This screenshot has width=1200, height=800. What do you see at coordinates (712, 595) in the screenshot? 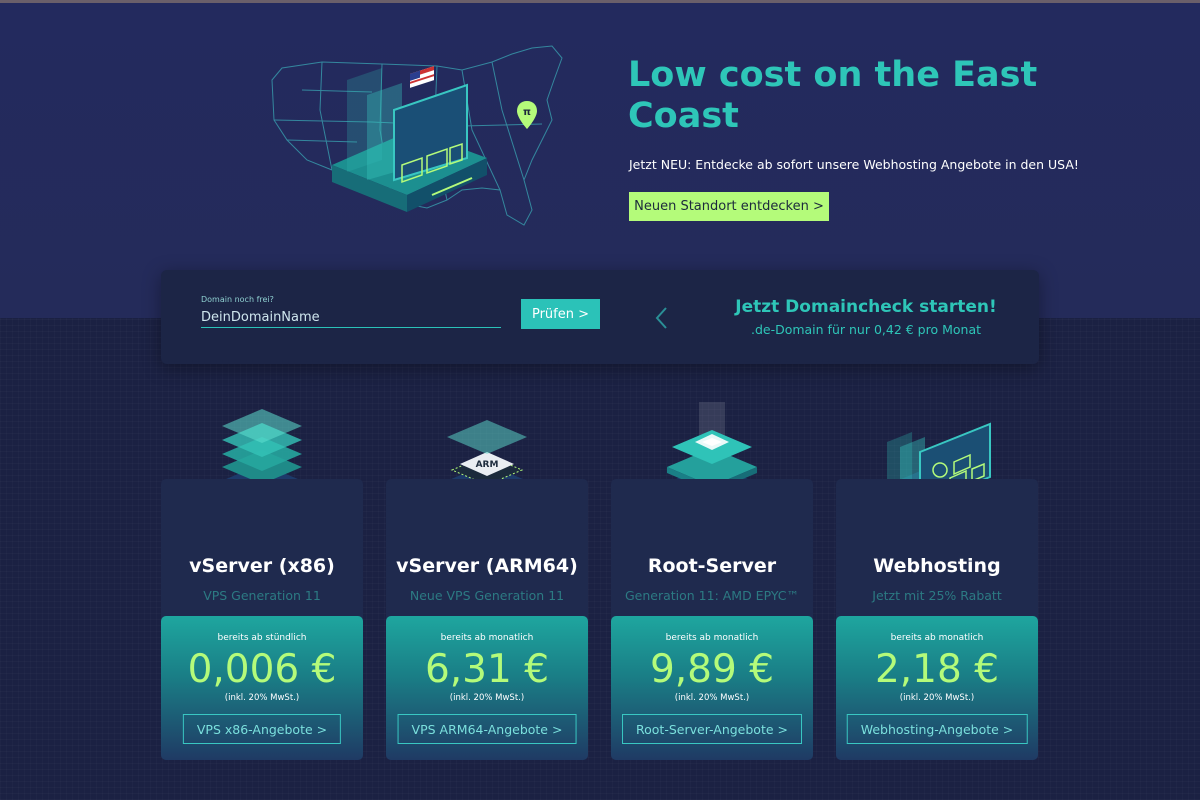
I see `card-subtitle: Generation 11: AMD EPYC™` at bounding box center [712, 595].